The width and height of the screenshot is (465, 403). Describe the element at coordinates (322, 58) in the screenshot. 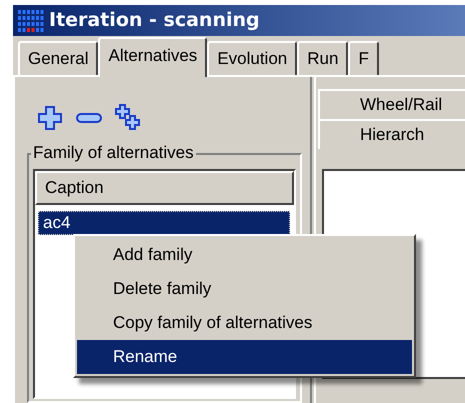

I see `tab: Run` at that location.